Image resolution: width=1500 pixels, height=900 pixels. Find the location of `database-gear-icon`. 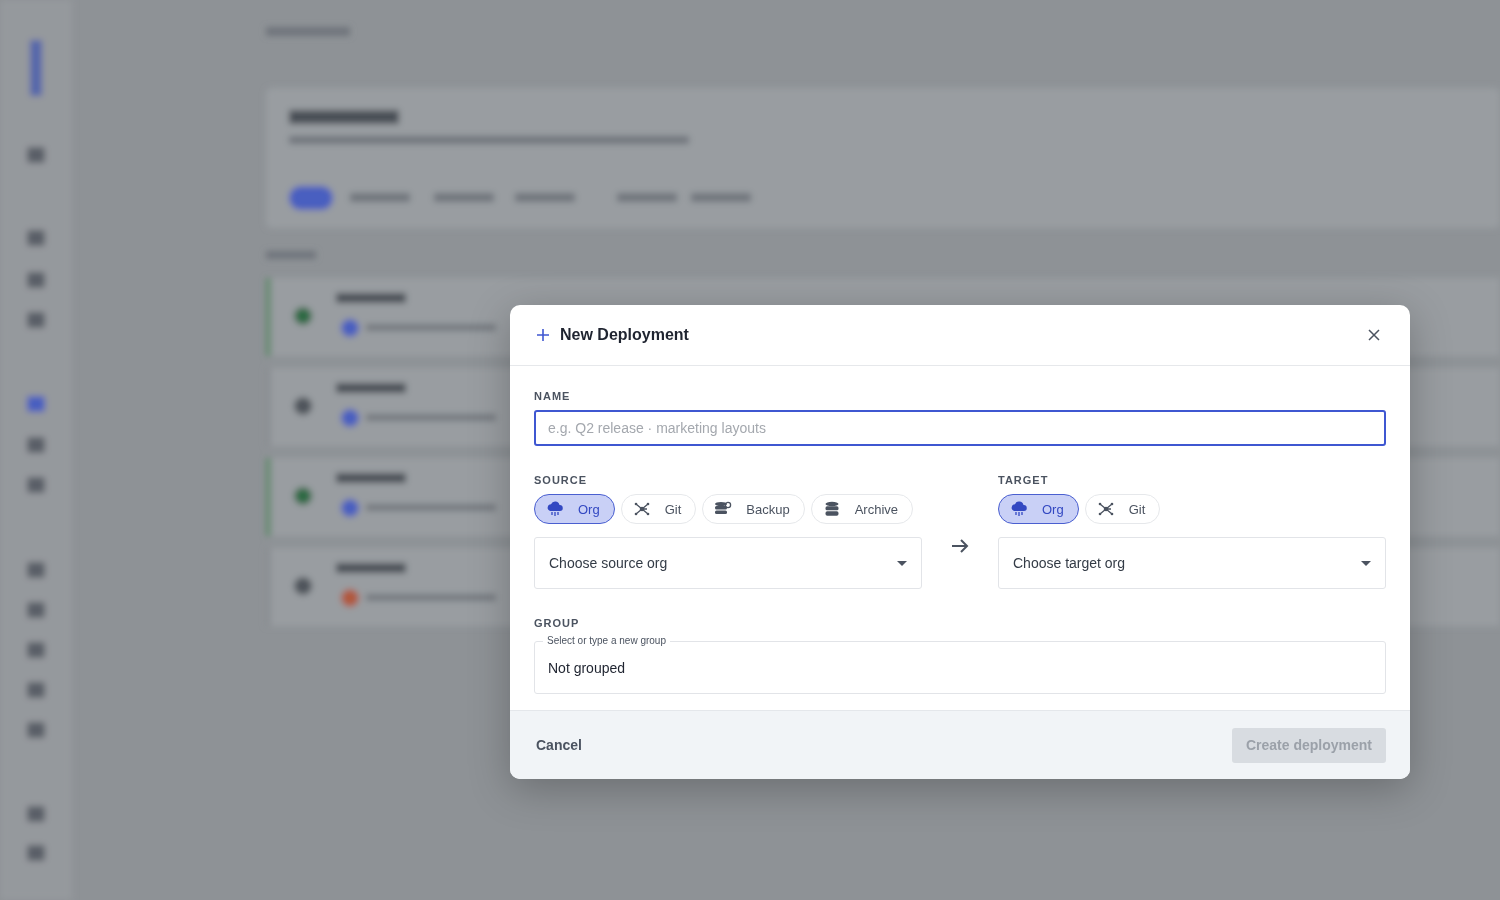

database-gear-icon is located at coordinates (723, 509).